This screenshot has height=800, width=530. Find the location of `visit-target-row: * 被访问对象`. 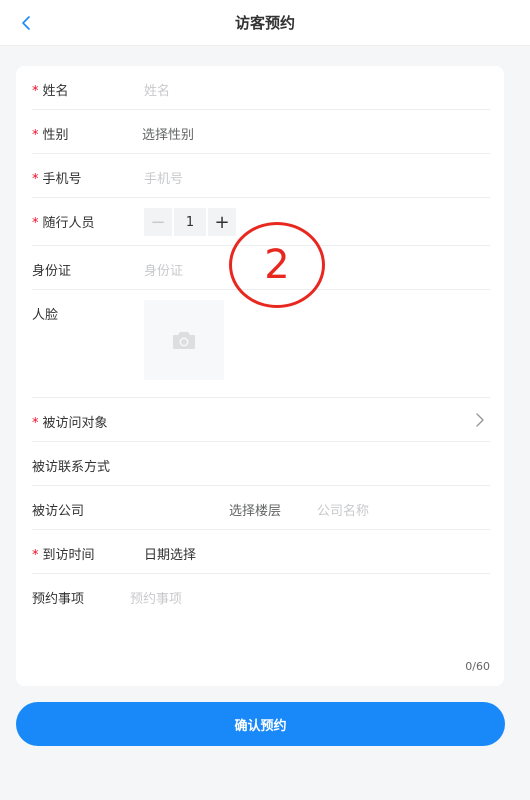

visit-target-row: * 被访问对象 is located at coordinates (261, 420).